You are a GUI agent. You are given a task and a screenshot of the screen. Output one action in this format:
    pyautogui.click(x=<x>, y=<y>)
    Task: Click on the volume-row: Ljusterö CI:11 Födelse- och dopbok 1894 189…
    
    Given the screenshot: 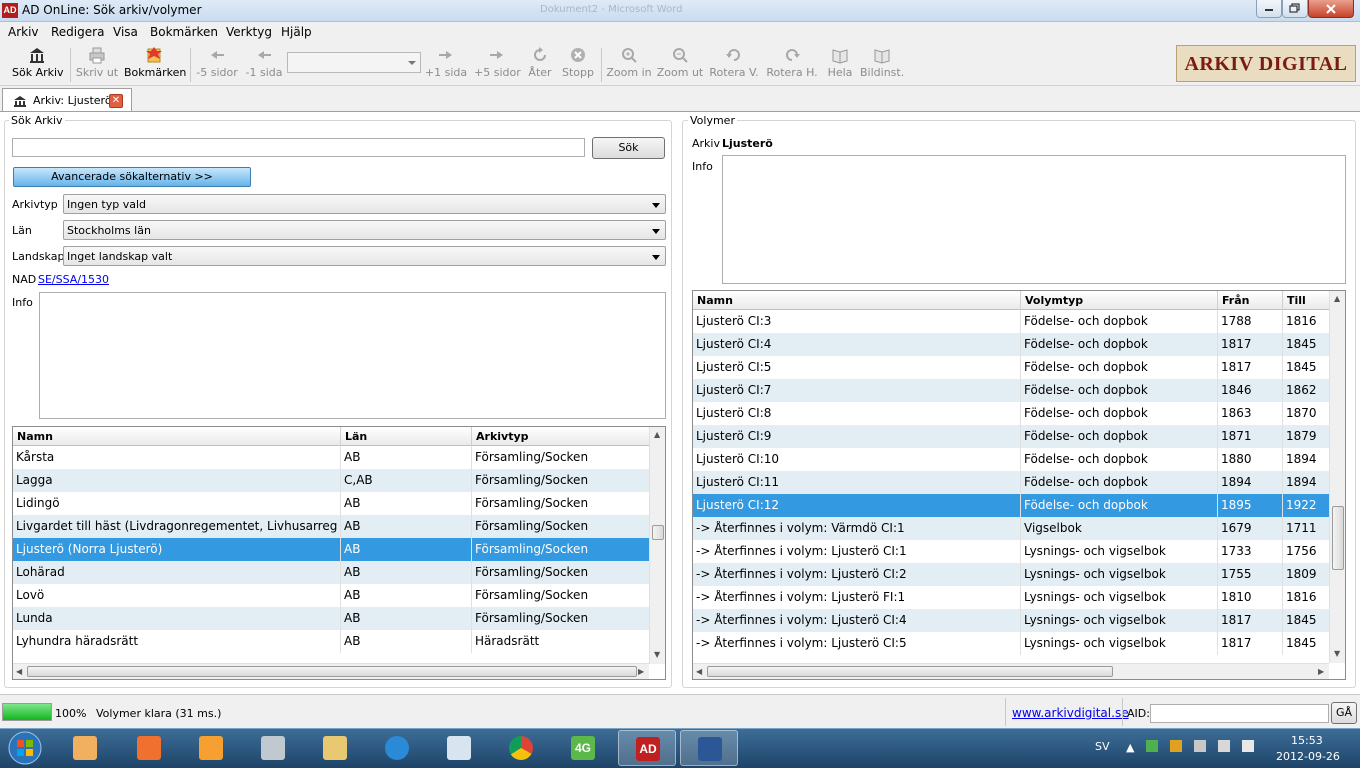 What is the action you would take?
    pyautogui.click(x=1011, y=482)
    